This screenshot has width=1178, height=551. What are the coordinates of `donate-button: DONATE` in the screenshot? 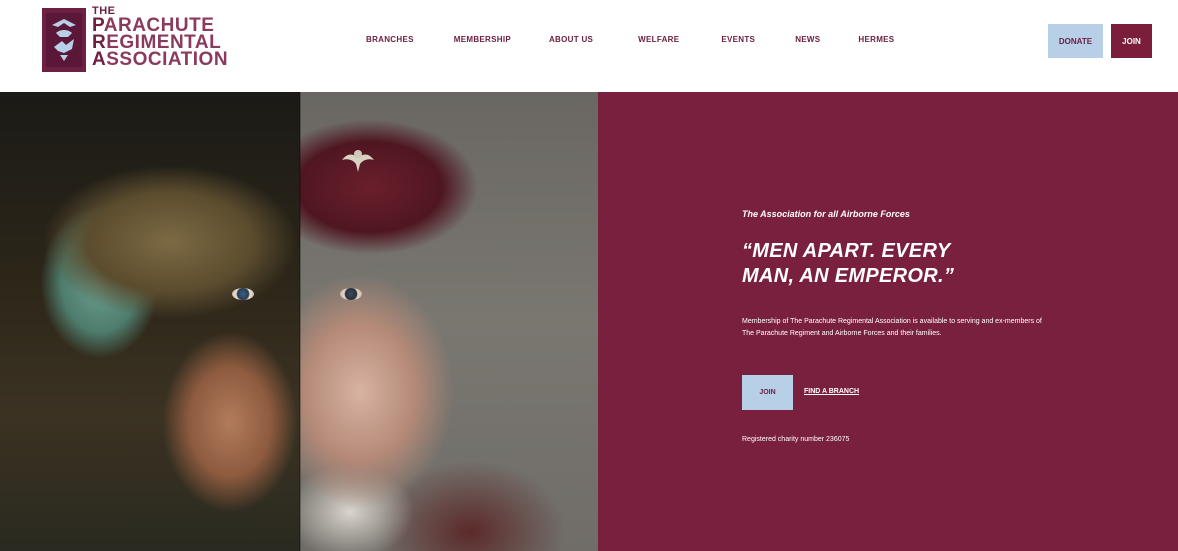 It's located at (1075, 41).